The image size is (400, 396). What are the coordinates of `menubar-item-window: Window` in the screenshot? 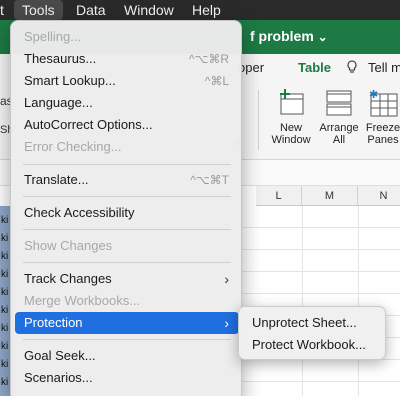 It's located at (149, 10).